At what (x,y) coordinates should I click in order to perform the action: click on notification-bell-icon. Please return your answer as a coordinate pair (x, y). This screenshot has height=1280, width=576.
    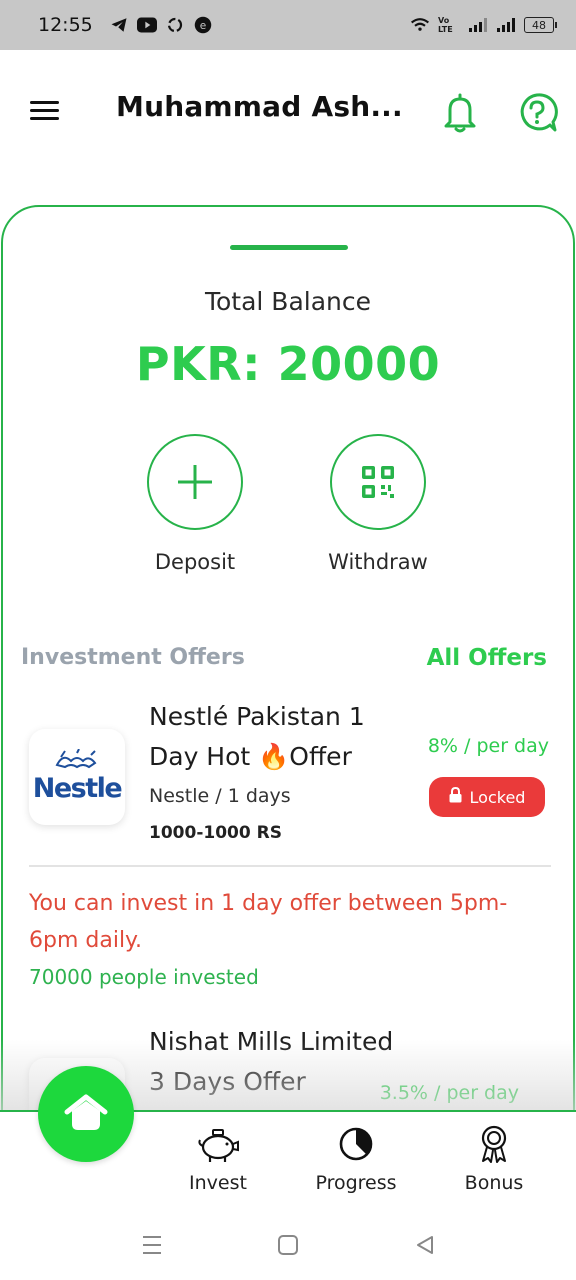
    Looking at the image, I should click on (460, 113).